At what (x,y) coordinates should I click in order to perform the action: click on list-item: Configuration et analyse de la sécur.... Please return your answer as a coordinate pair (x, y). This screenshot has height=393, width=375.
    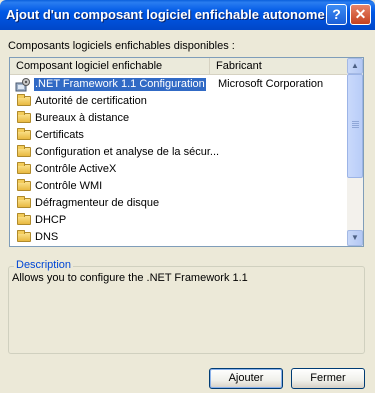
    Looking at the image, I should click on (178, 152).